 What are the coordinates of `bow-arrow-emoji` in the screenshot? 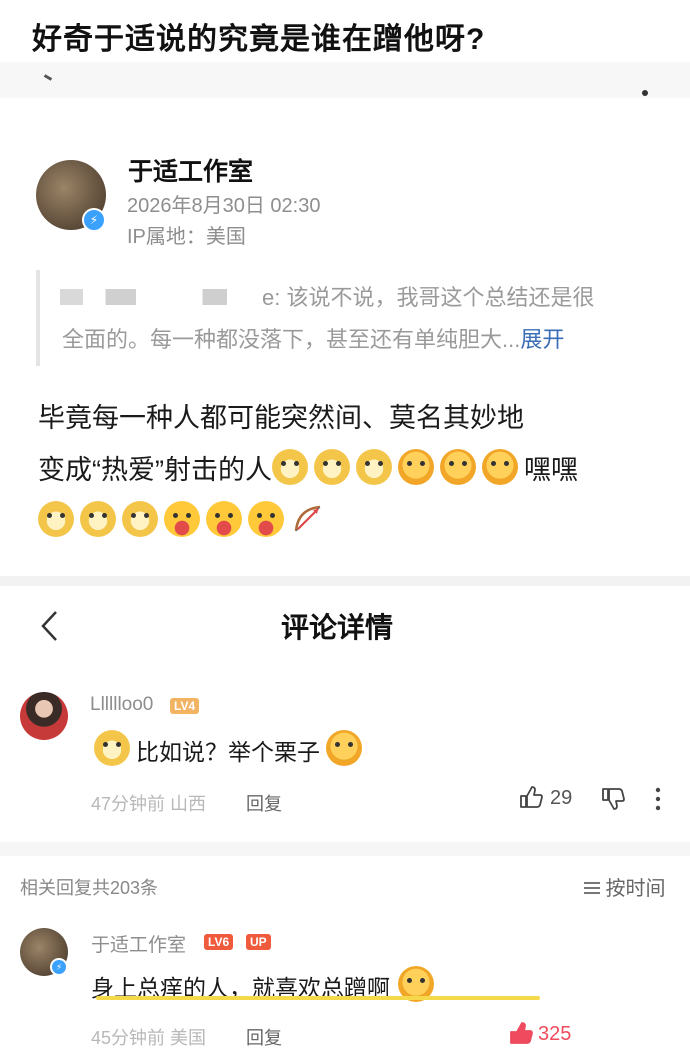 It's located at (308, 519).